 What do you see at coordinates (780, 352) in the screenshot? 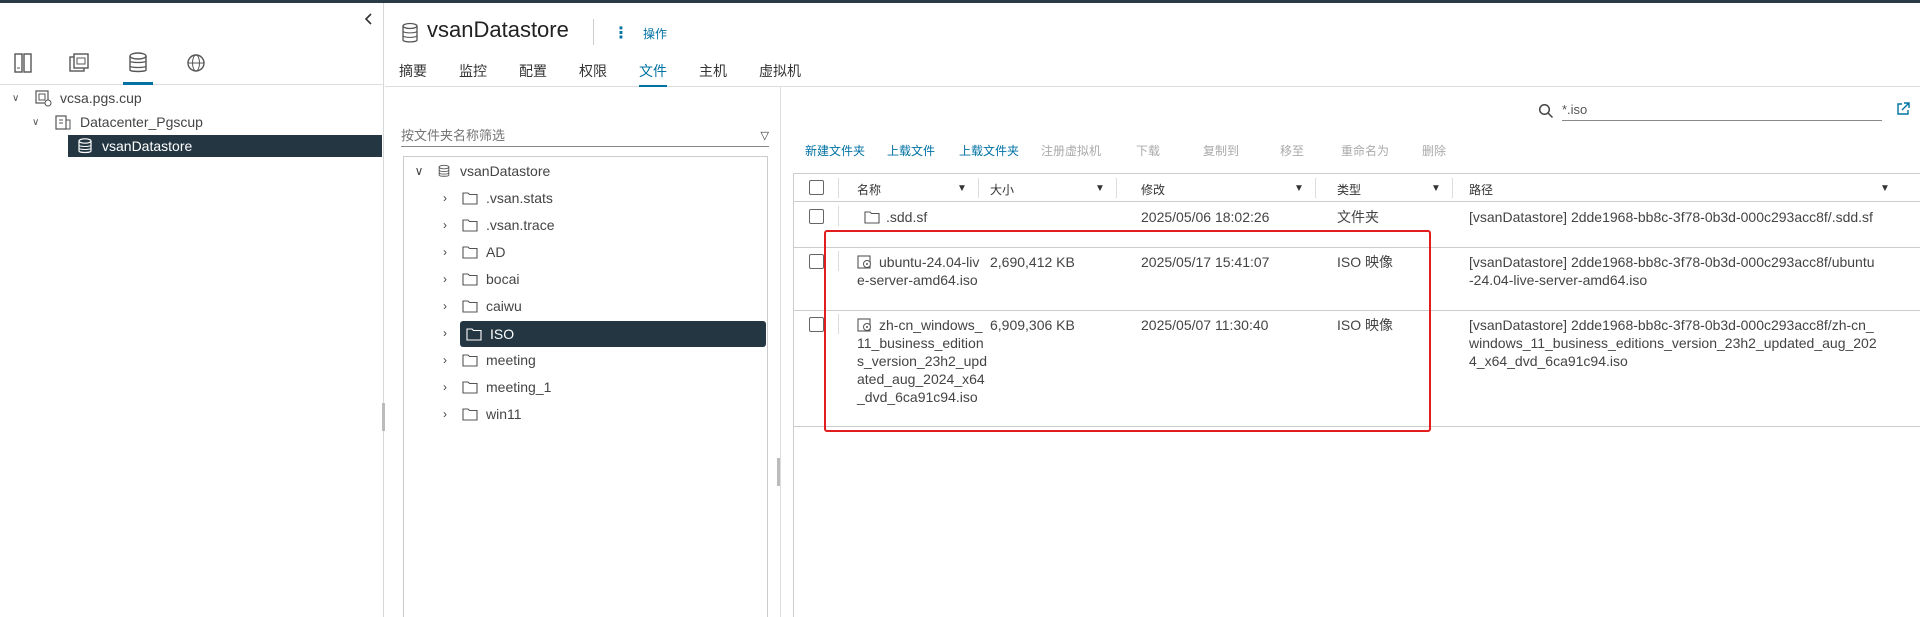
I see `pane-divider` at bounding box center [780, 352].